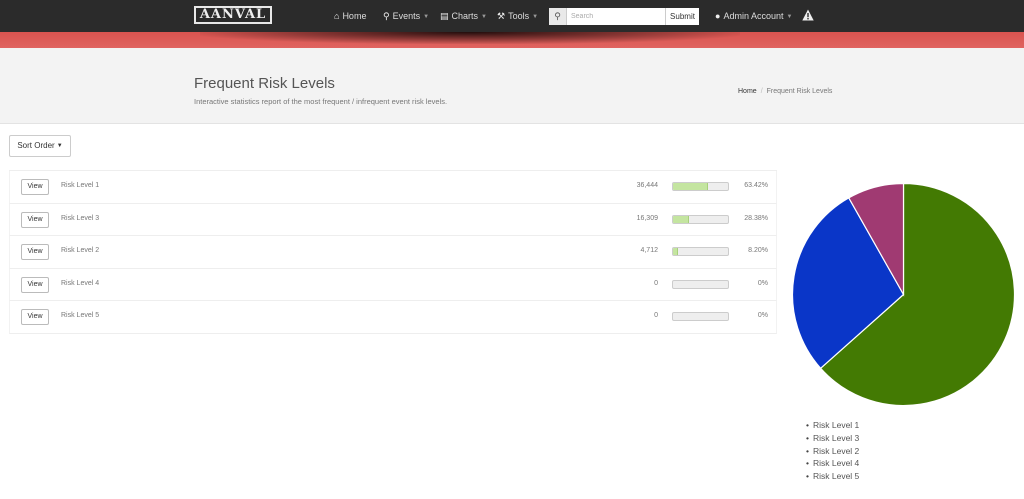  What do you see at coordinates (832, 476) in the screenshot?
I see `legend-item: Risk Level 5` at bounding box center [832, 476].